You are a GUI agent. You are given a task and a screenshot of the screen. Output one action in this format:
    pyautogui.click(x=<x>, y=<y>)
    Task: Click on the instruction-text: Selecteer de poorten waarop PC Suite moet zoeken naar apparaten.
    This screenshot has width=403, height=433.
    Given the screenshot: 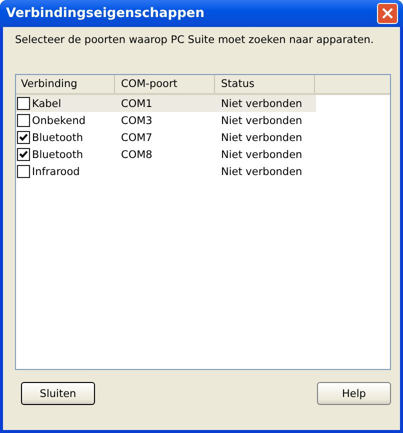 What is the action you would take?
    pyautogui.click(x=195, y=41)
    